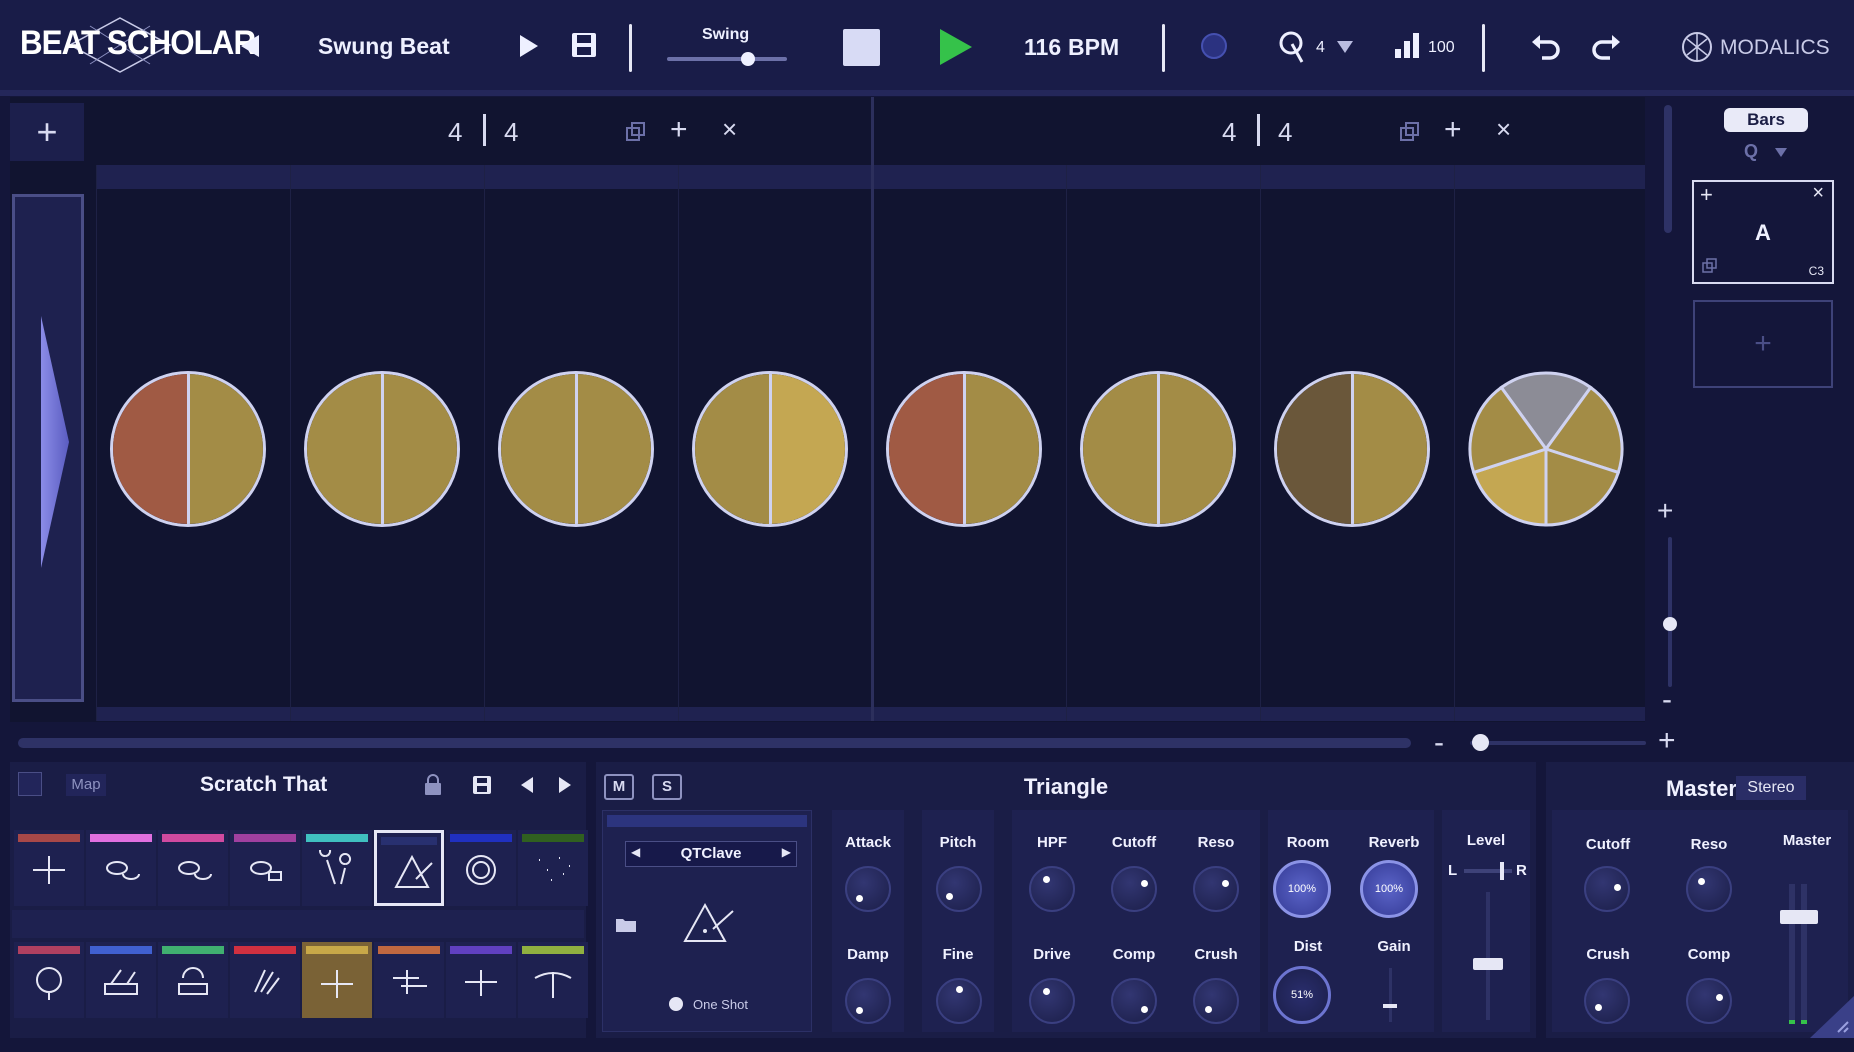 The image size is (1854, 1052). What do you see at coordinates (1670, 612) in the screenshot?
I see `vertical-zoom-track` at bounding box center [1670, 612].